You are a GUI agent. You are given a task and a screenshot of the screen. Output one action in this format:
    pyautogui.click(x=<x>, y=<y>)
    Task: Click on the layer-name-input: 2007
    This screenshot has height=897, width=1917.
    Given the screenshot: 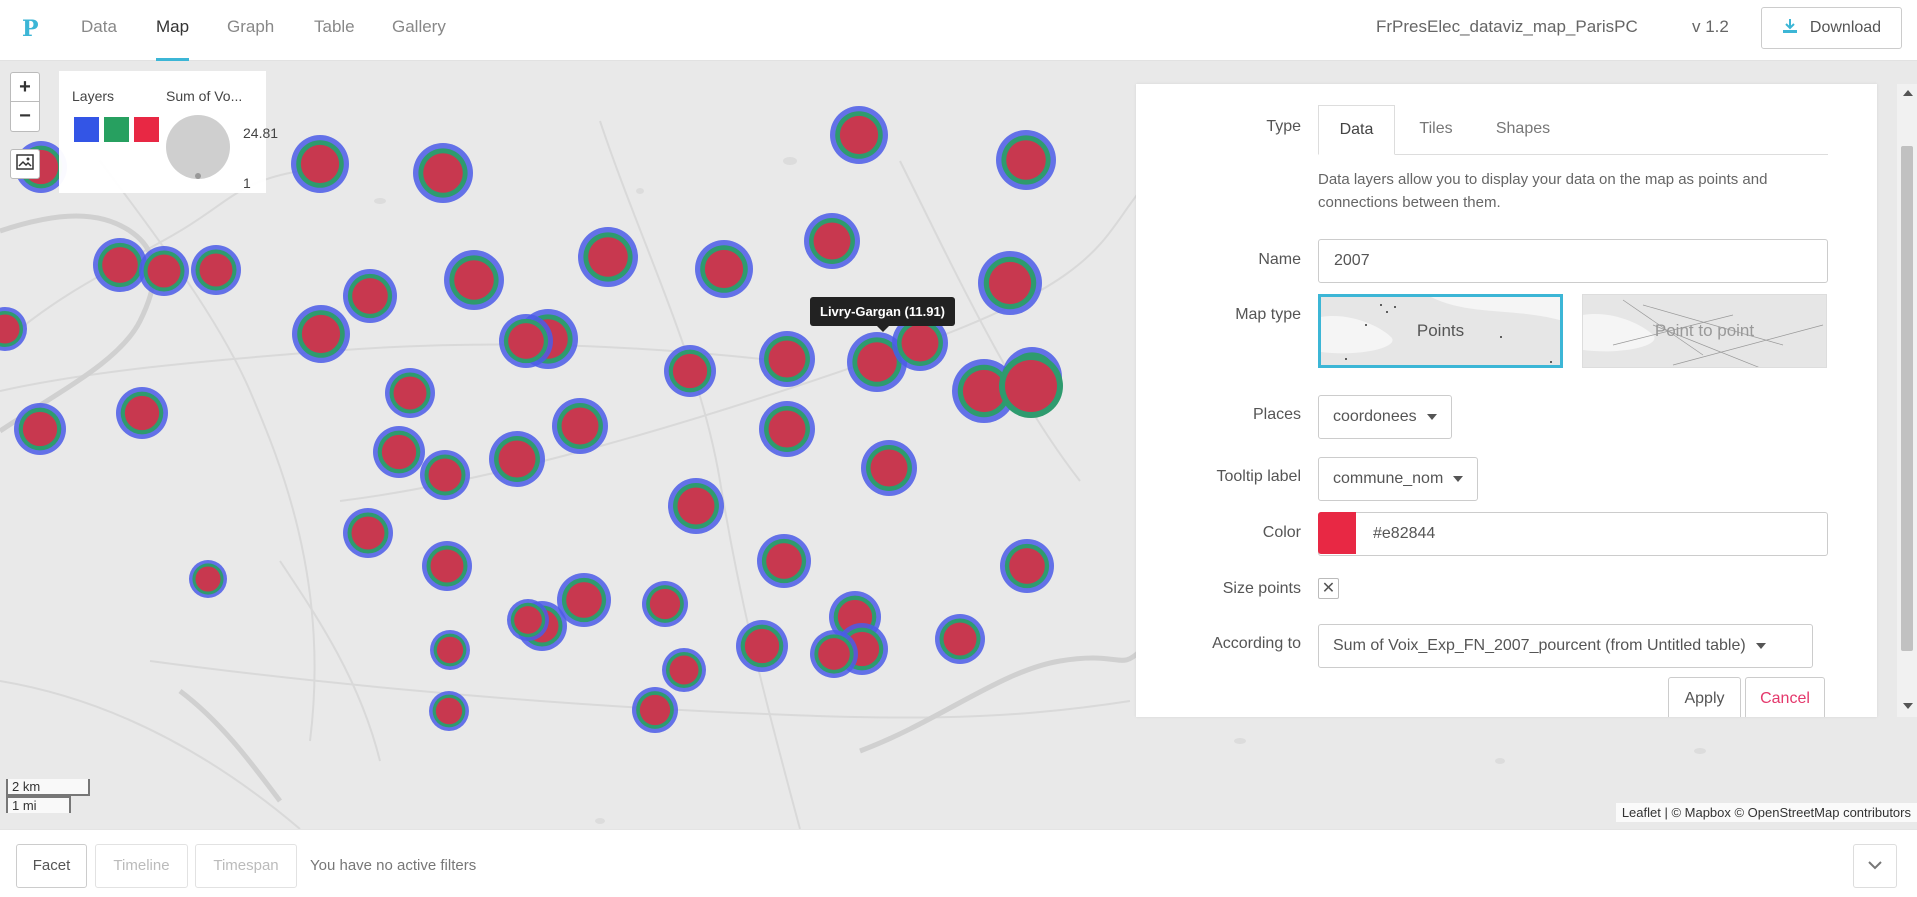 What is the action you would take?
    pyautogui.click(x=1573, y=261)
    